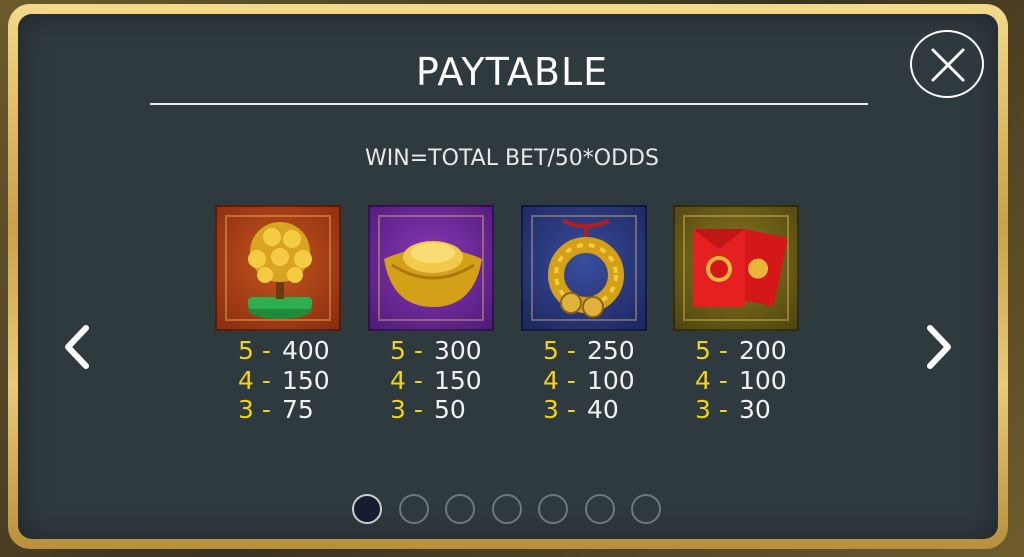 The width and height of the screenshot is (1024, 557). What do you see at coordinates (306, 350) in the screenshot?
I see `pay-value: 400` at bounding box center [306, 350].